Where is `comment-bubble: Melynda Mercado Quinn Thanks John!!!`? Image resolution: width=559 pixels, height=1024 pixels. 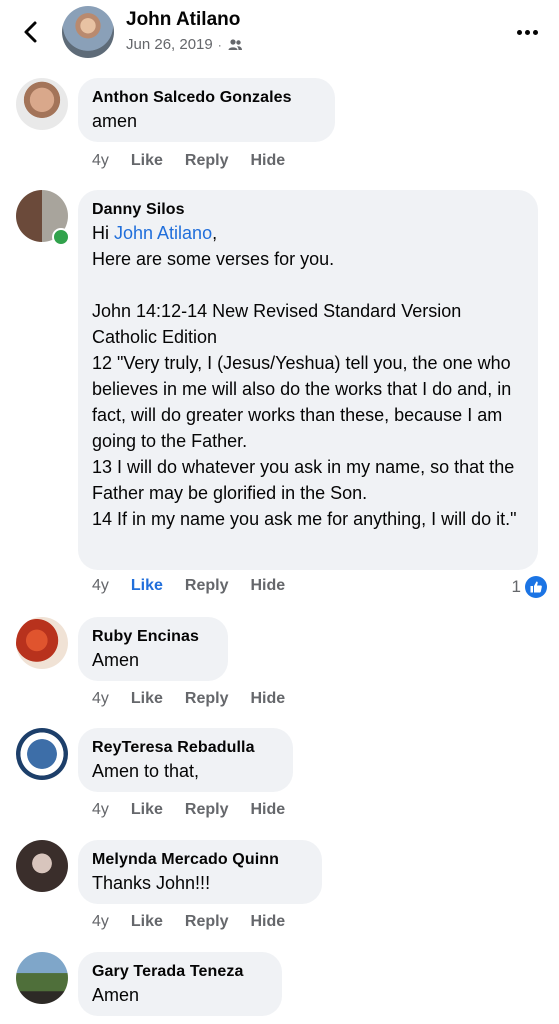 comment-bubble: Melynda Mercado Quinn Thanks John!!! is located at coordinates (200, 872).